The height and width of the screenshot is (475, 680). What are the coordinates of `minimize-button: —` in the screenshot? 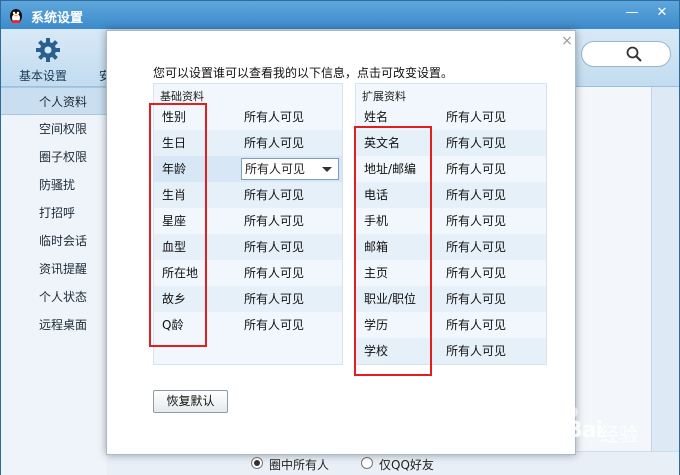 It's located at (632, 13).